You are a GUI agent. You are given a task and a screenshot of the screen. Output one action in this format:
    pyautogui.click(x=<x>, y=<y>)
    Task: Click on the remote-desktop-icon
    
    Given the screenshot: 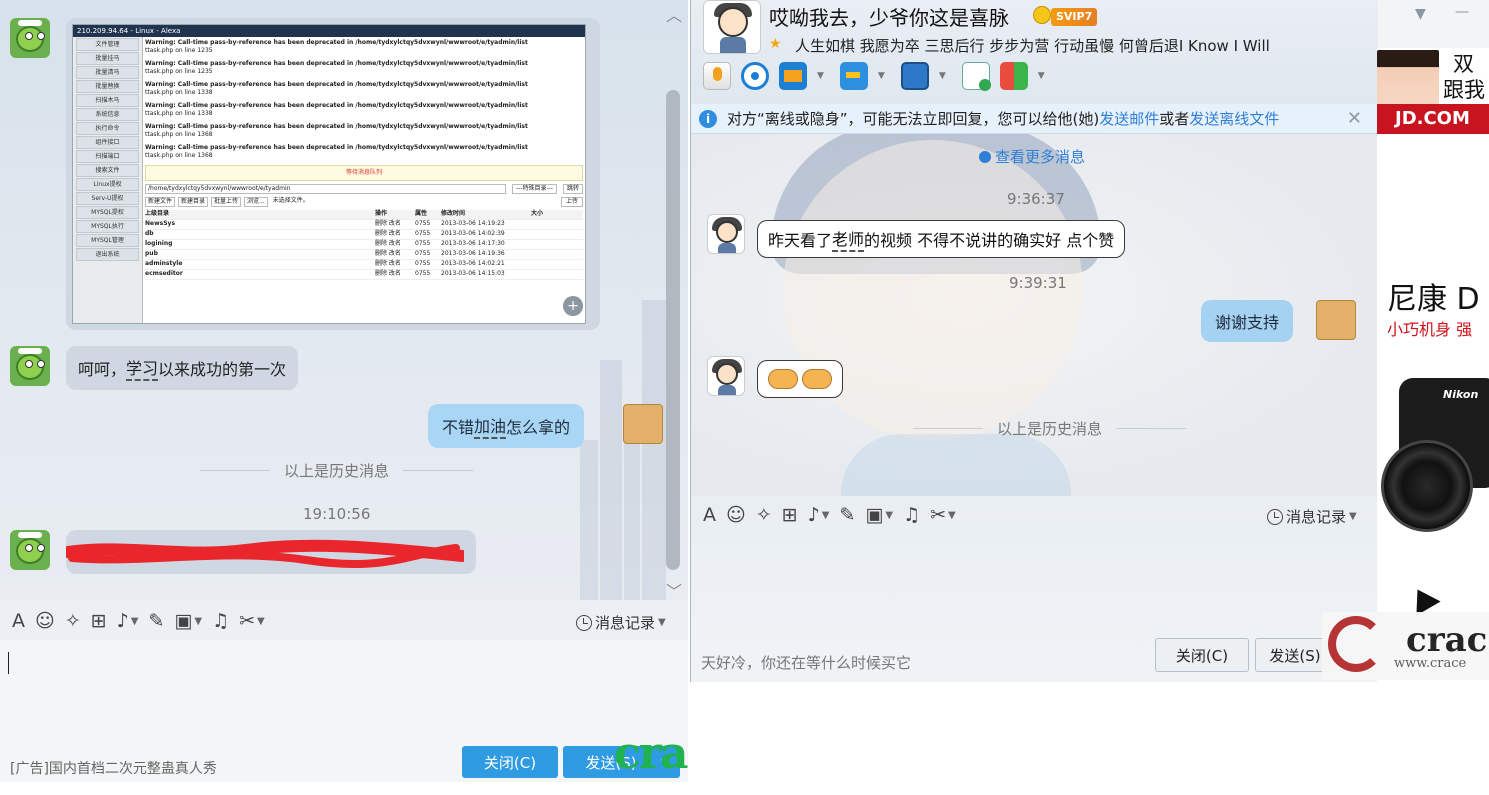 What is the action you would take?
    pyautogui.click(x=914, y=76)
    